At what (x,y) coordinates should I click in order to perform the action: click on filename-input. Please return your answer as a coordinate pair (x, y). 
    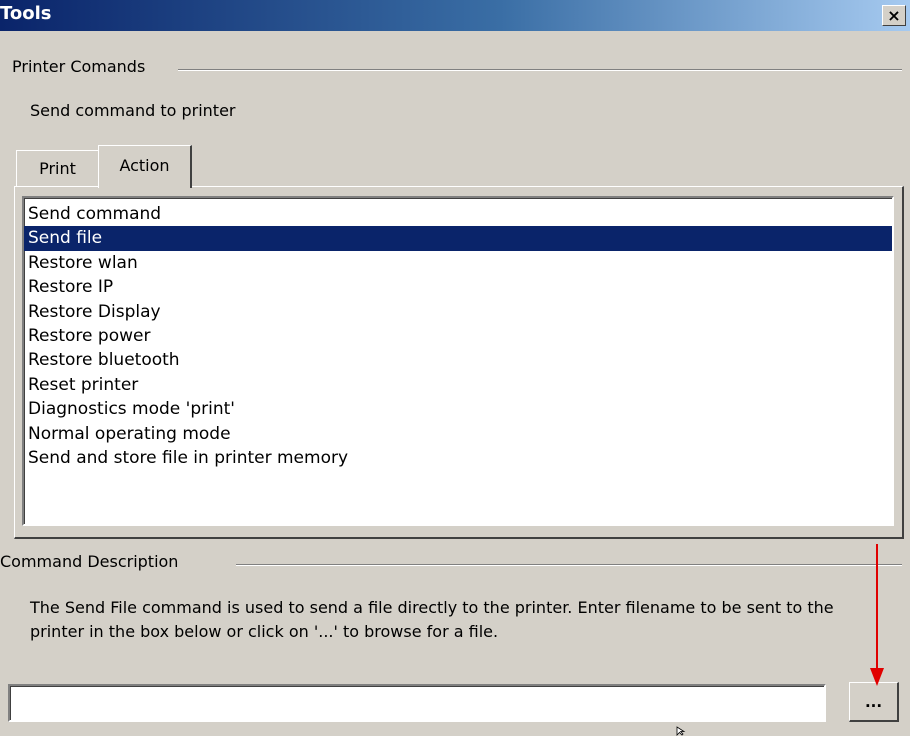
    Looking at the image, I should click on (417, 703).